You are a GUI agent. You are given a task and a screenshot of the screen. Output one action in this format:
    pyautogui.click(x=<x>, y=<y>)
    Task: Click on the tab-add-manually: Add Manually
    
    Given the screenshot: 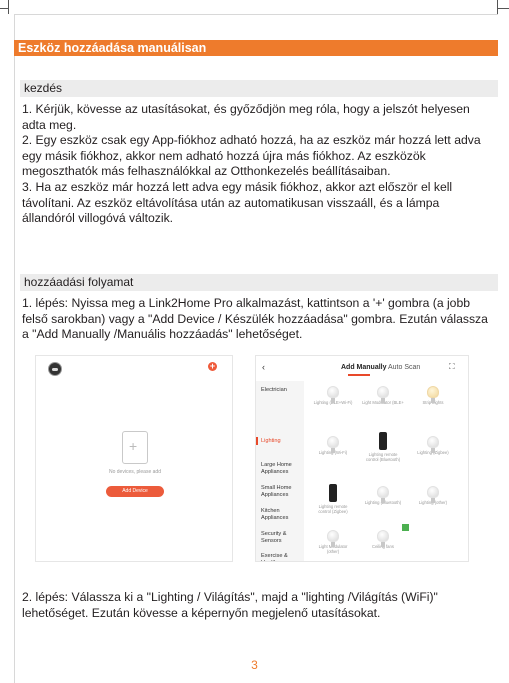 What is the action you would take?
    pyautogui.click(x=364, y=367)
    